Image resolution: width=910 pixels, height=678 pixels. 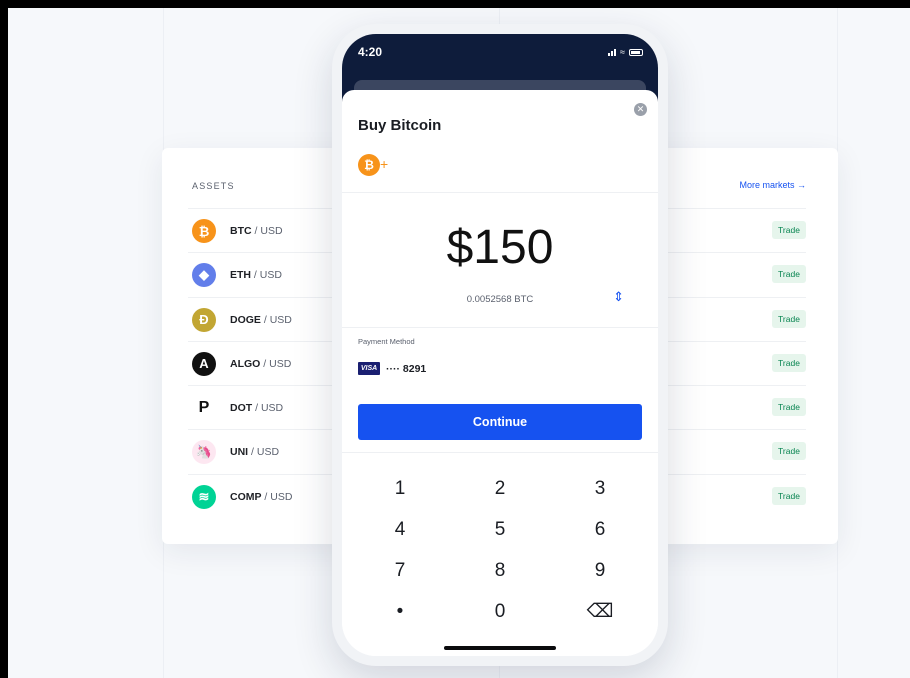 What do you see at coordinates (600, 570) in the screenshot?
I see `key-9: 9` at bounding box center [600, 570].